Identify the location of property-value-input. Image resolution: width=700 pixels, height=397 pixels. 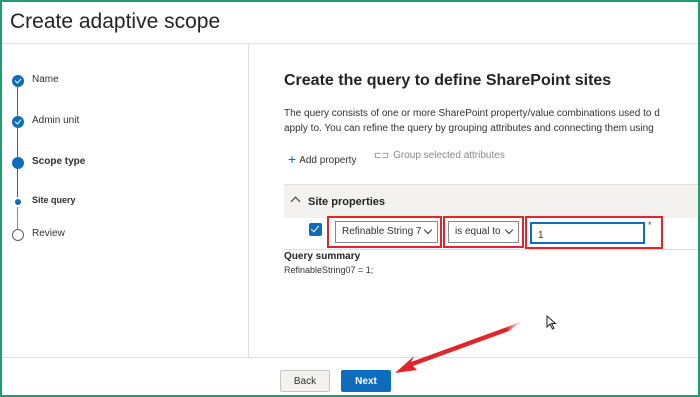
(587, 233).